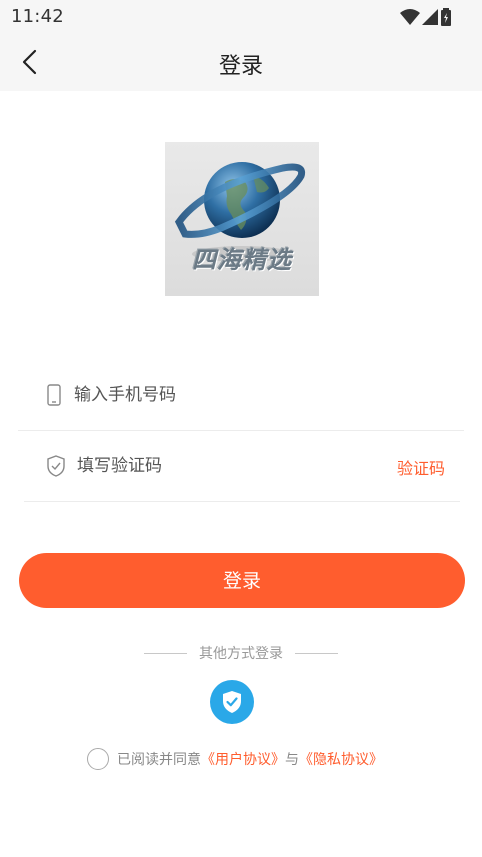 This screenshot has width=482, height=857. I want to click on phone-input, so click(224, 395).